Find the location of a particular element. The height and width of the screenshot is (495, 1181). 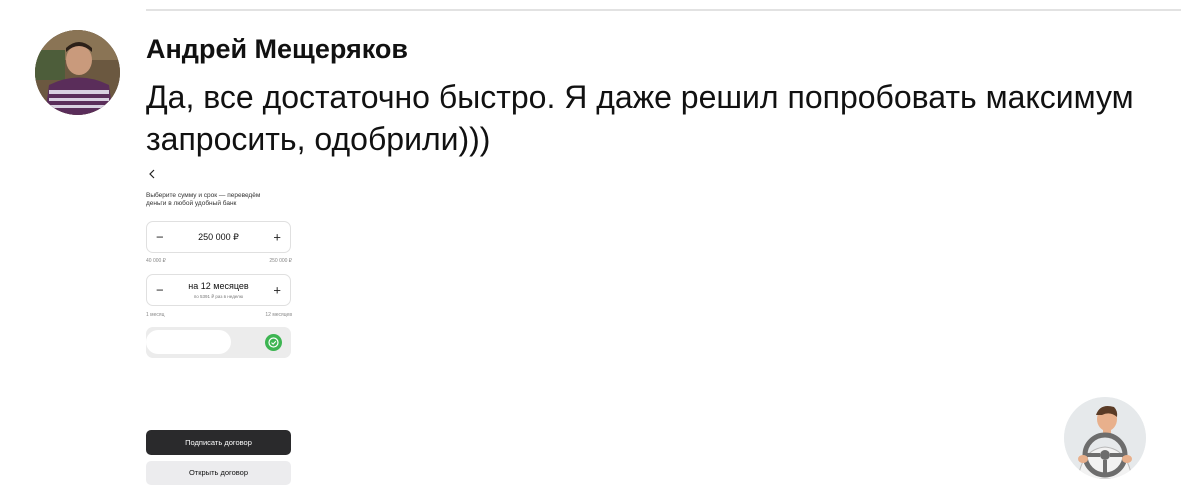

avatar is located at coordinates (77, 72).